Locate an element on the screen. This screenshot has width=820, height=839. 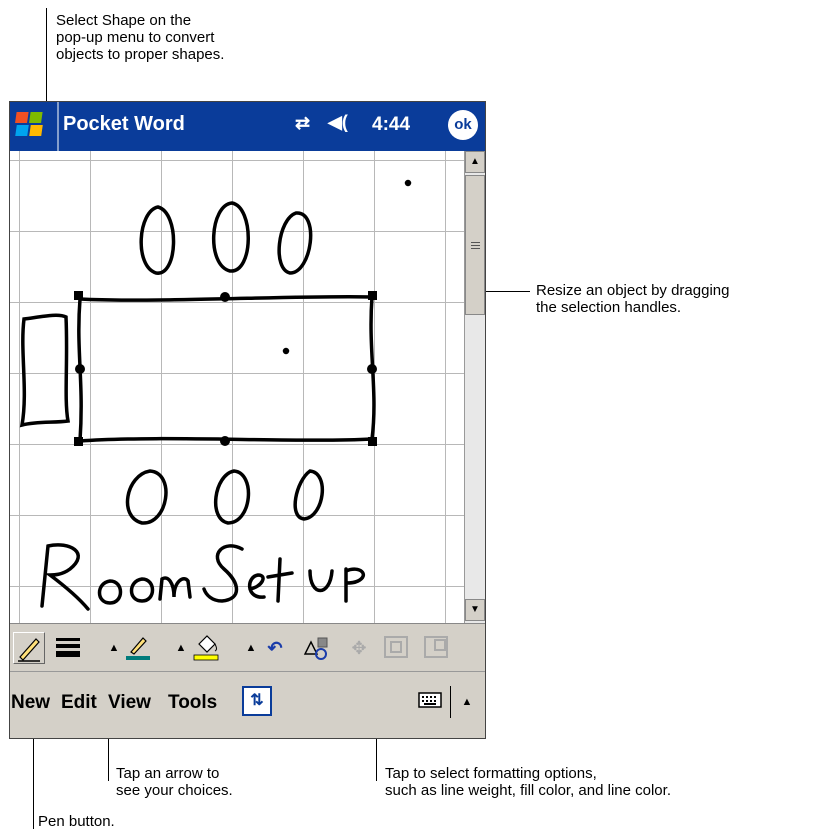
menu-edit: Edit is located at coordinates (79, 703).